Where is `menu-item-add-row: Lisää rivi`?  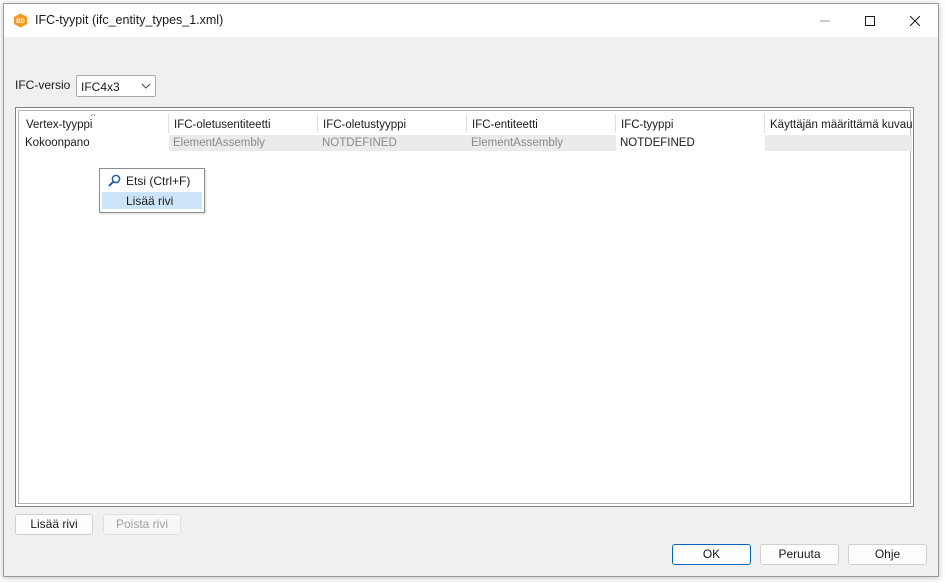 menu-item-add-row: Lisää rivi is located at coordinates (152, 200).